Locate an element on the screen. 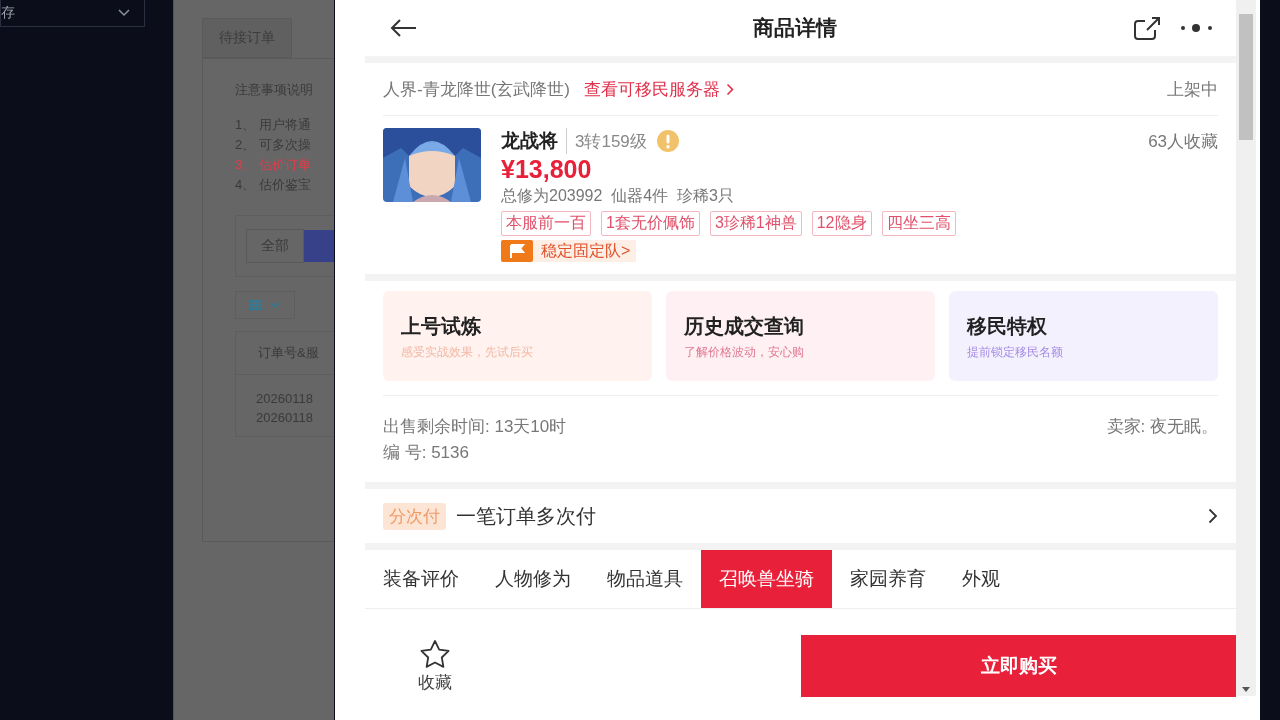 The height and width of the screenshot is (720, 1280). select-field: 存 is located at coordinates (72, 13).